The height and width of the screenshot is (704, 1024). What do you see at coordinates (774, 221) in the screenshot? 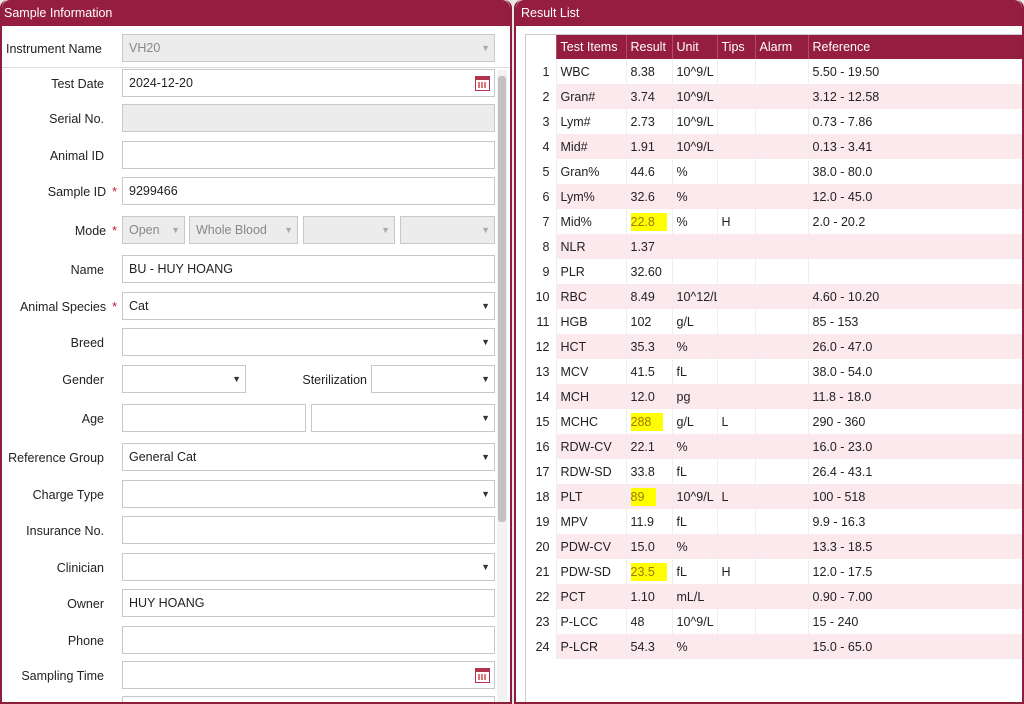
I see `table-row: 7 Mid% 22.8% H 2.0 - 20.2` at bounding box center [774, 221].